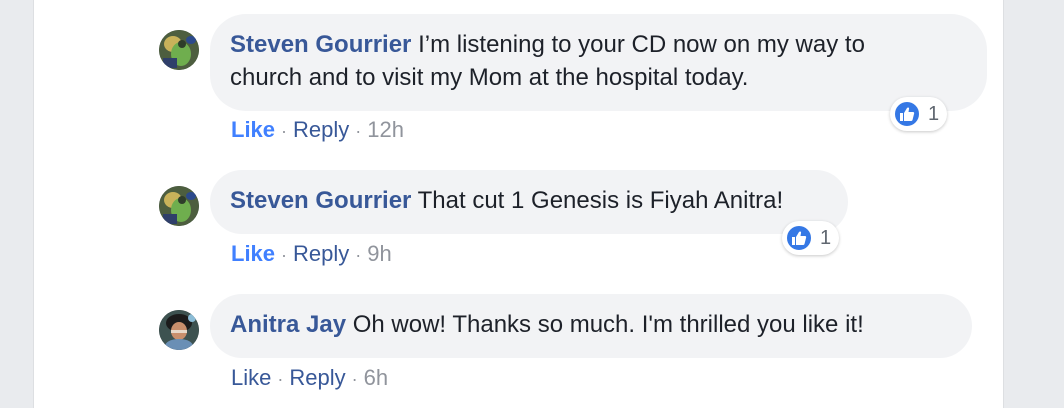 The width and height of the screenshot is (1064, 408). What do you see at coordinates (379, 253) in the screenshot?
I see `timestamp: 9h` at bounding box center [379, 253].